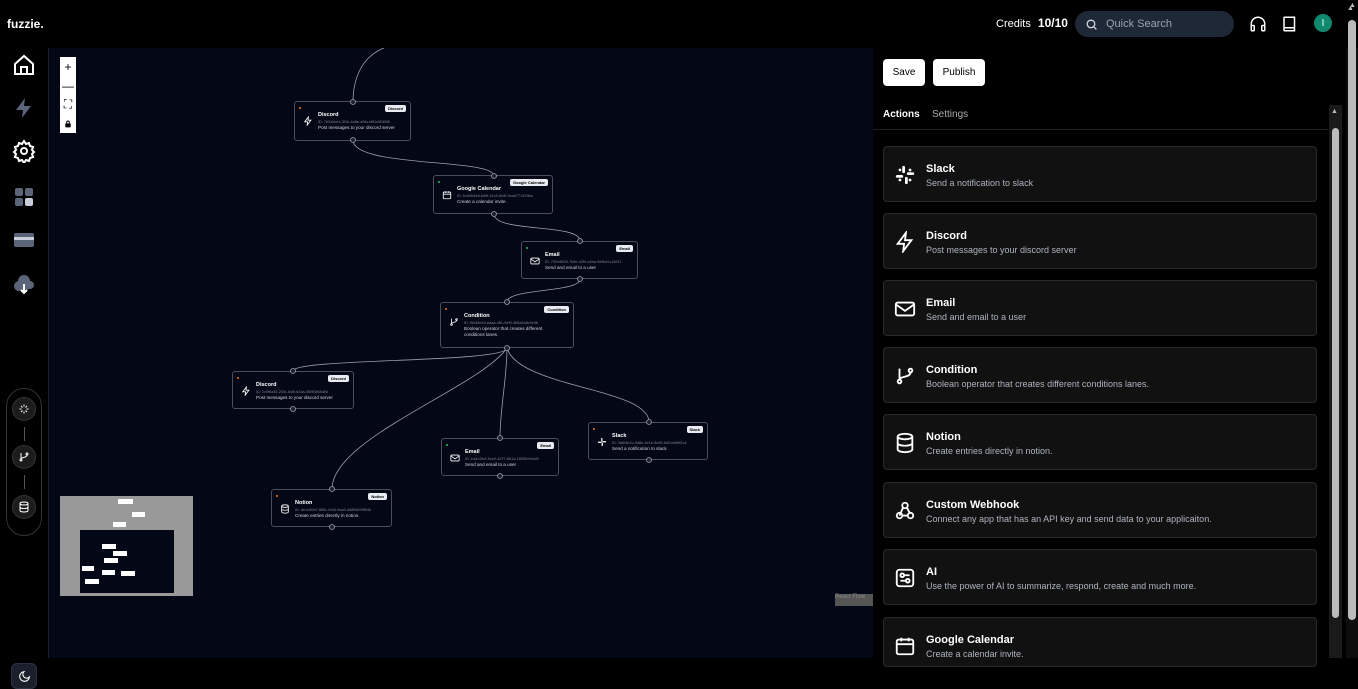 Image resolution: width=1358 pixels, height=689 pixels. Describe the element at coordinates (905, 646) in the screenshot. I see `calendar-icon` at that location.